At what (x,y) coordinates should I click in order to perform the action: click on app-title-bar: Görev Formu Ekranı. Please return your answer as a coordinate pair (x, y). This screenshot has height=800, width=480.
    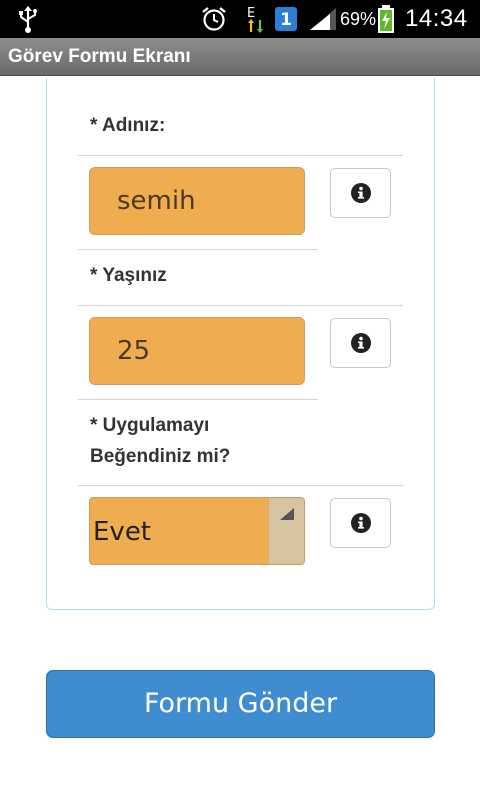
    Looking at the image, I should click on (240, 57).